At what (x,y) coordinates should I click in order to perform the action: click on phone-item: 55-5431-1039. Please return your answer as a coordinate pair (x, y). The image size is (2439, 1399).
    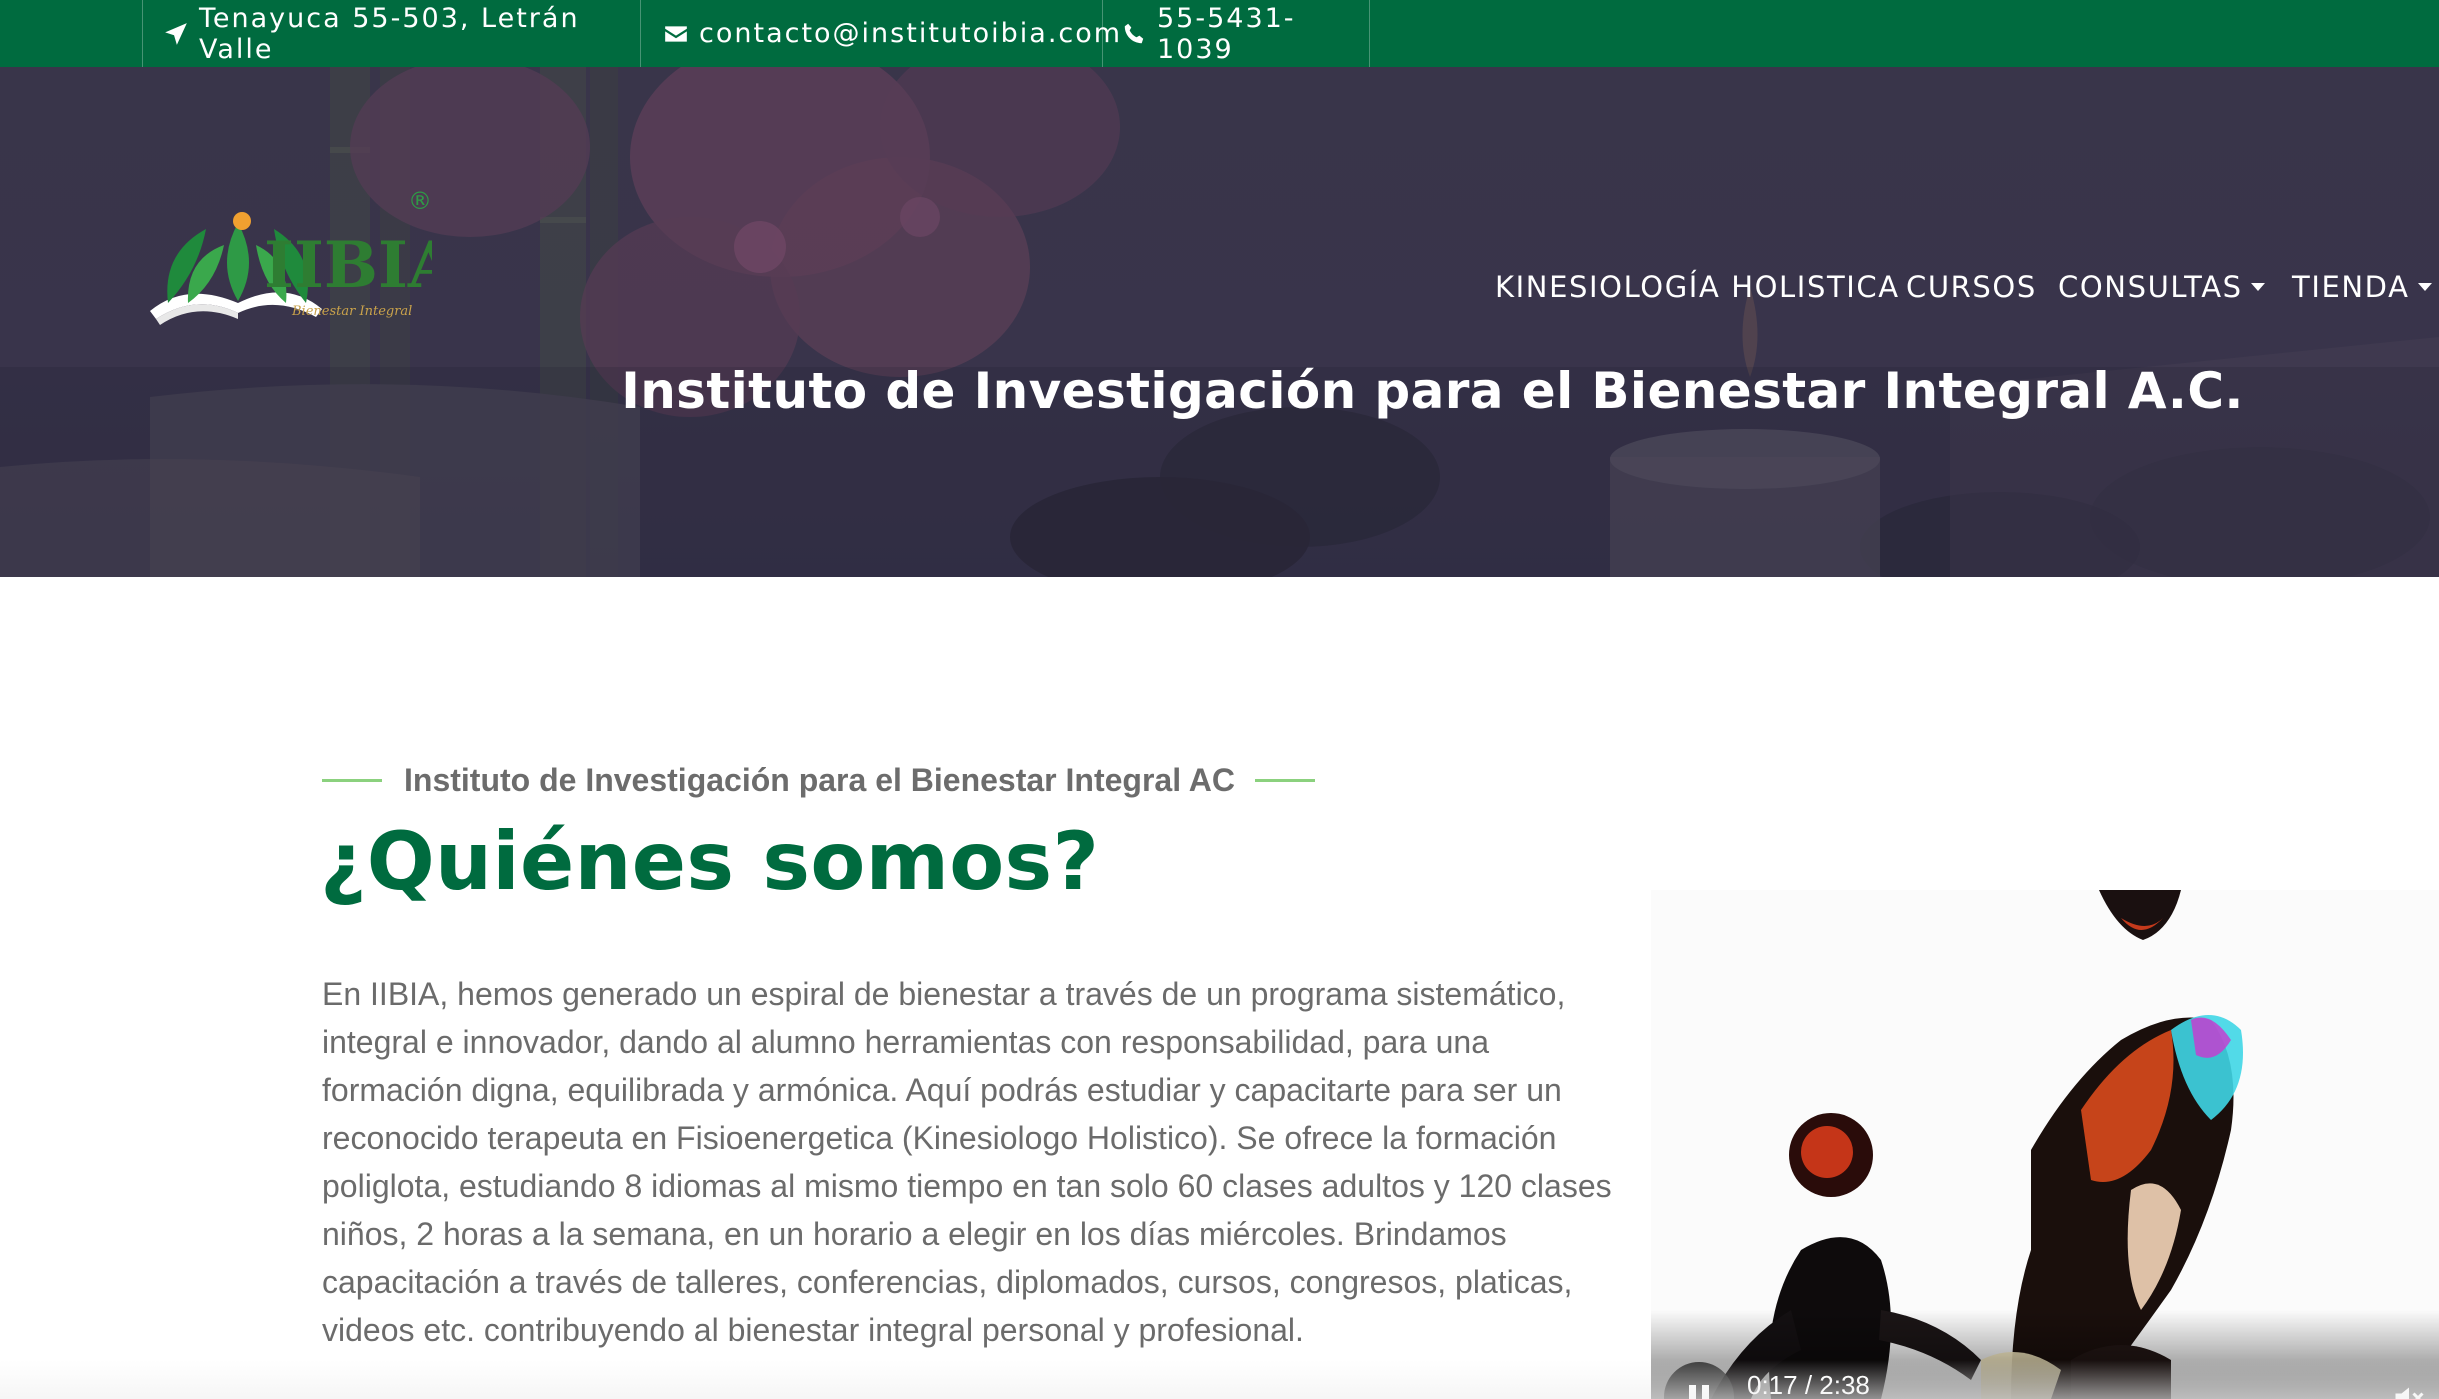
    Looking at the image, I should click on (1236, 33).